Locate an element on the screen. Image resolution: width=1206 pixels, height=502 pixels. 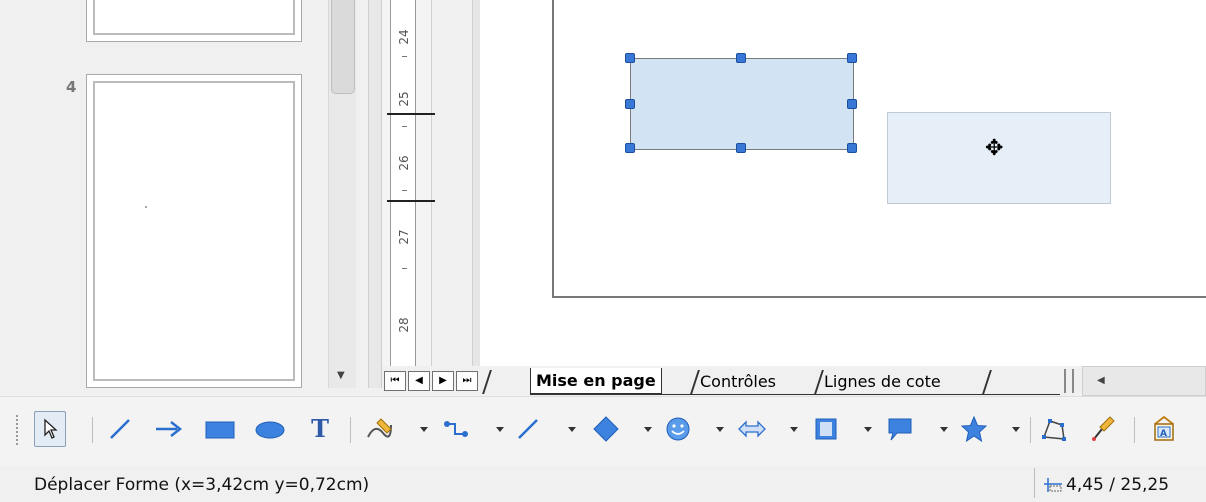
stars-icon is located at coordinates (974, 429).